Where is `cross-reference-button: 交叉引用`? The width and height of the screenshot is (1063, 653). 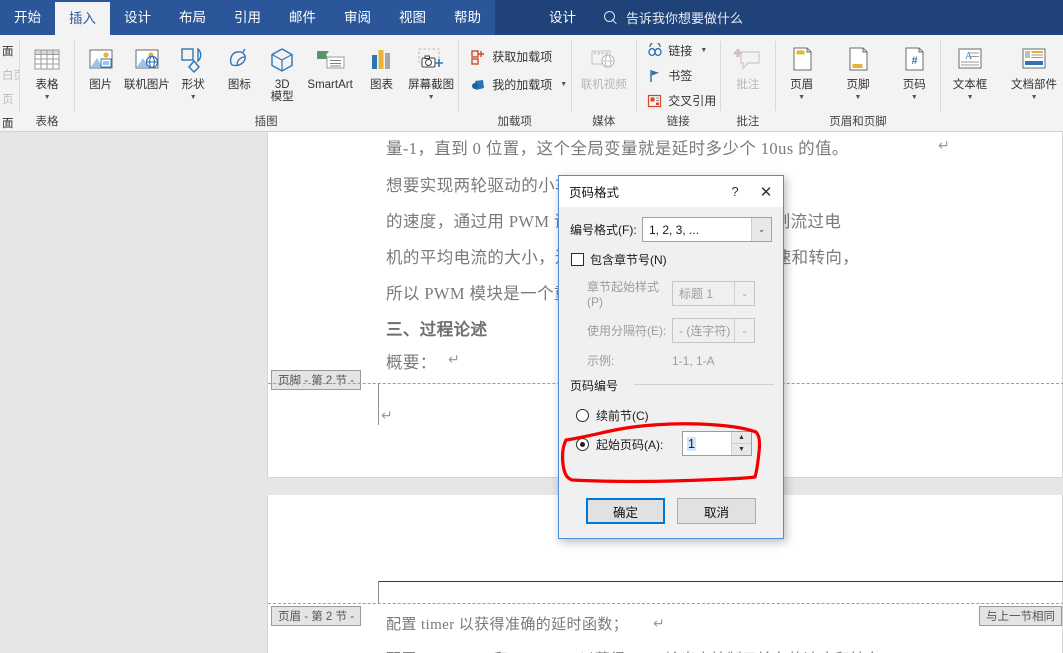 cross-reference-button: 交叉引用 is located at coordinates (681, 100).